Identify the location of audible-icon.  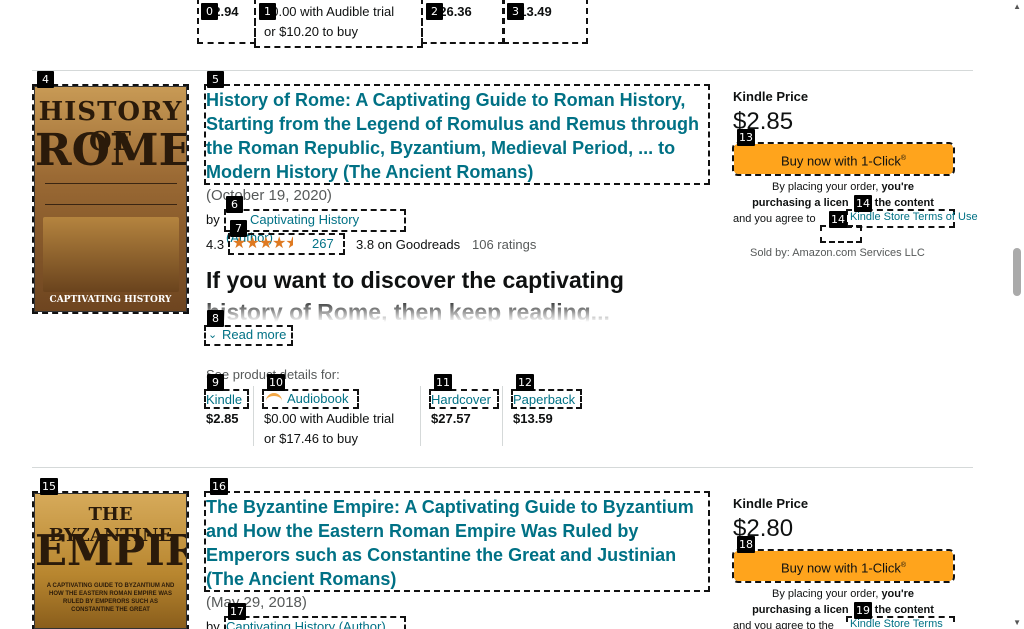
(274, 398).